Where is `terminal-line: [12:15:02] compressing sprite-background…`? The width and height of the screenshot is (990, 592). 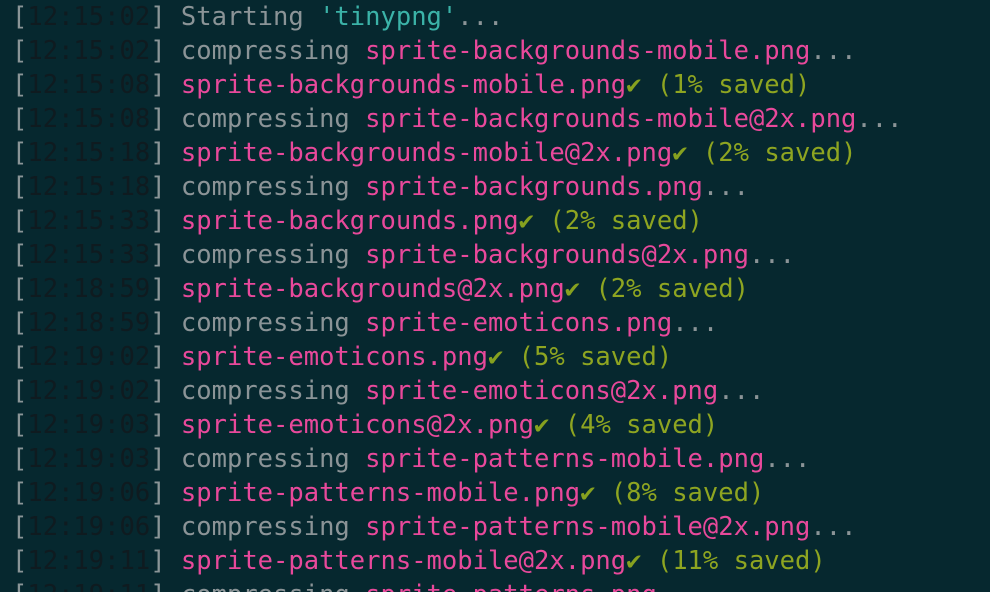
terminal-line: [12:15:02] compressing sprite-background… is located at coordinates (457, 51).